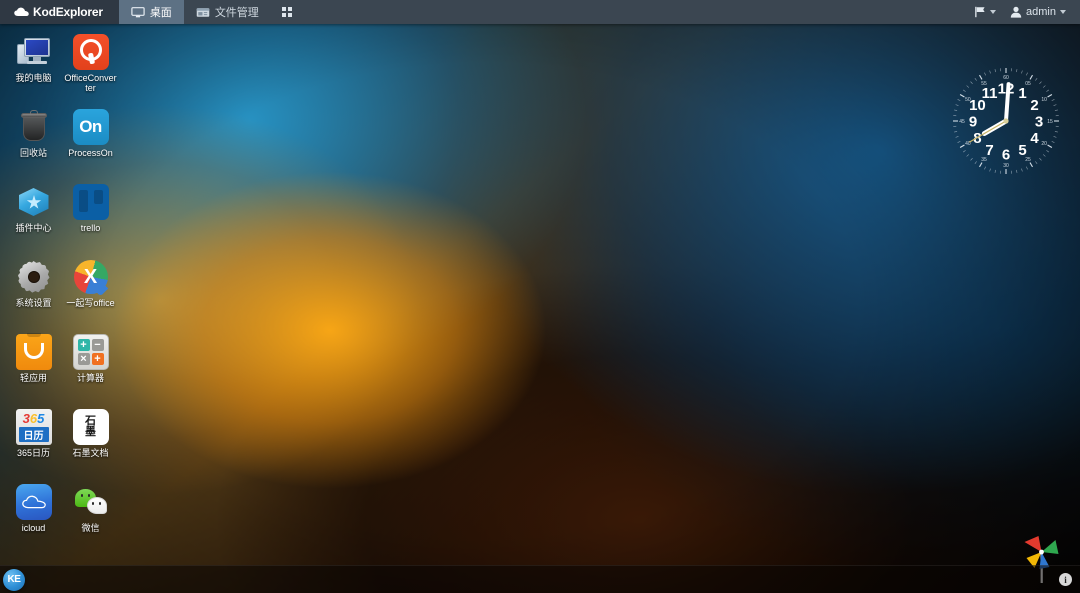 The width and height of the screenshot is (1080, 593). I want to click on desktop-icon-processon: On ProcessOn, so click(90, 140).